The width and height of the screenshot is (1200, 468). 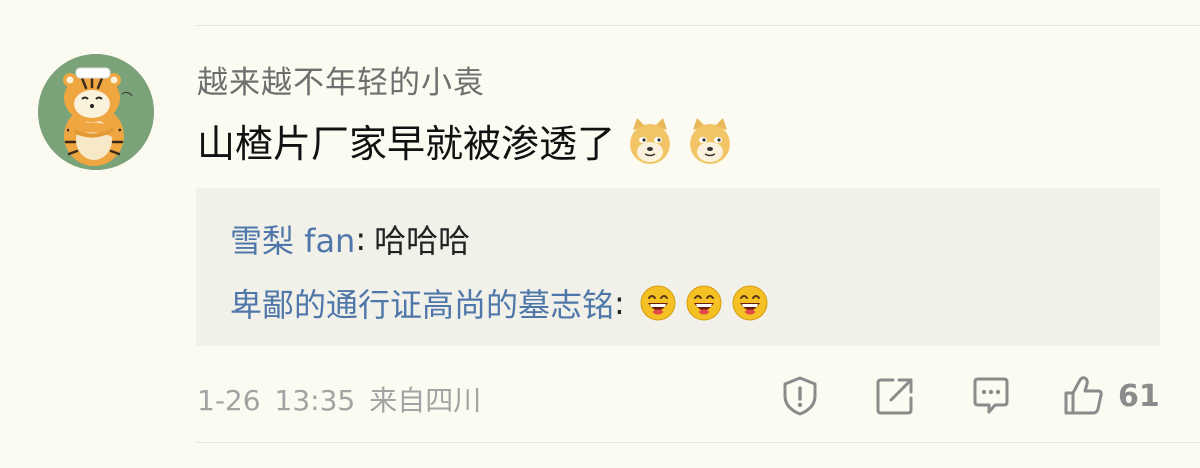 What do you see at coordinates (1083, 395) in the screenshot?
I see `like-icon` at bounding box center [1083, 395].